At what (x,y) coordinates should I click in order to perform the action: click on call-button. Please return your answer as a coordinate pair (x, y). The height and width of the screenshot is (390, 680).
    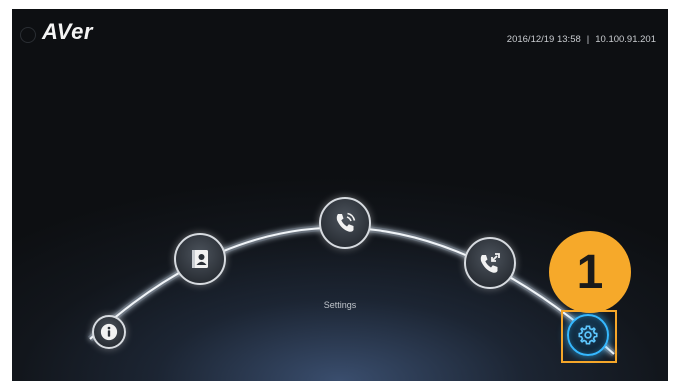
    Looking at the image, I should click on (345, 223).